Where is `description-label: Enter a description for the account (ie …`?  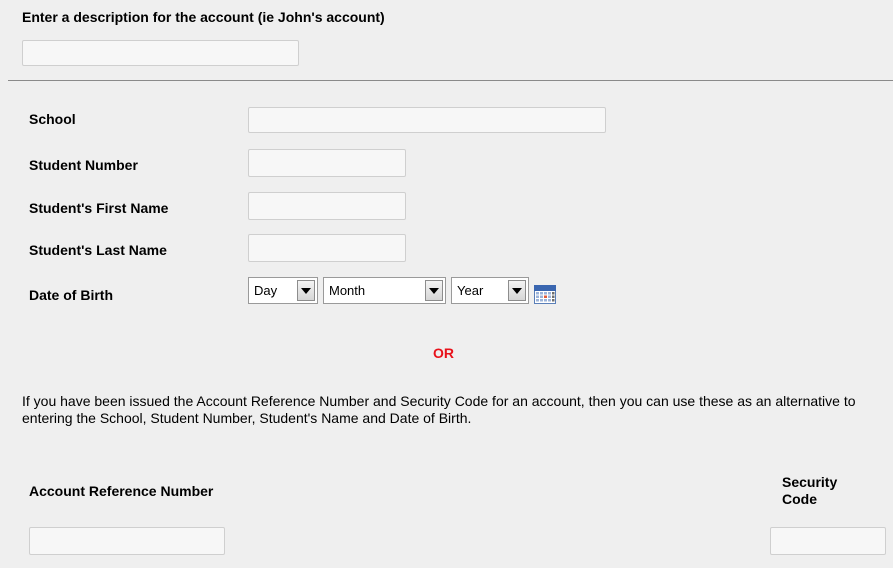
description-label: Enter a description for the account (ie … is located at coordinates (203, 17).